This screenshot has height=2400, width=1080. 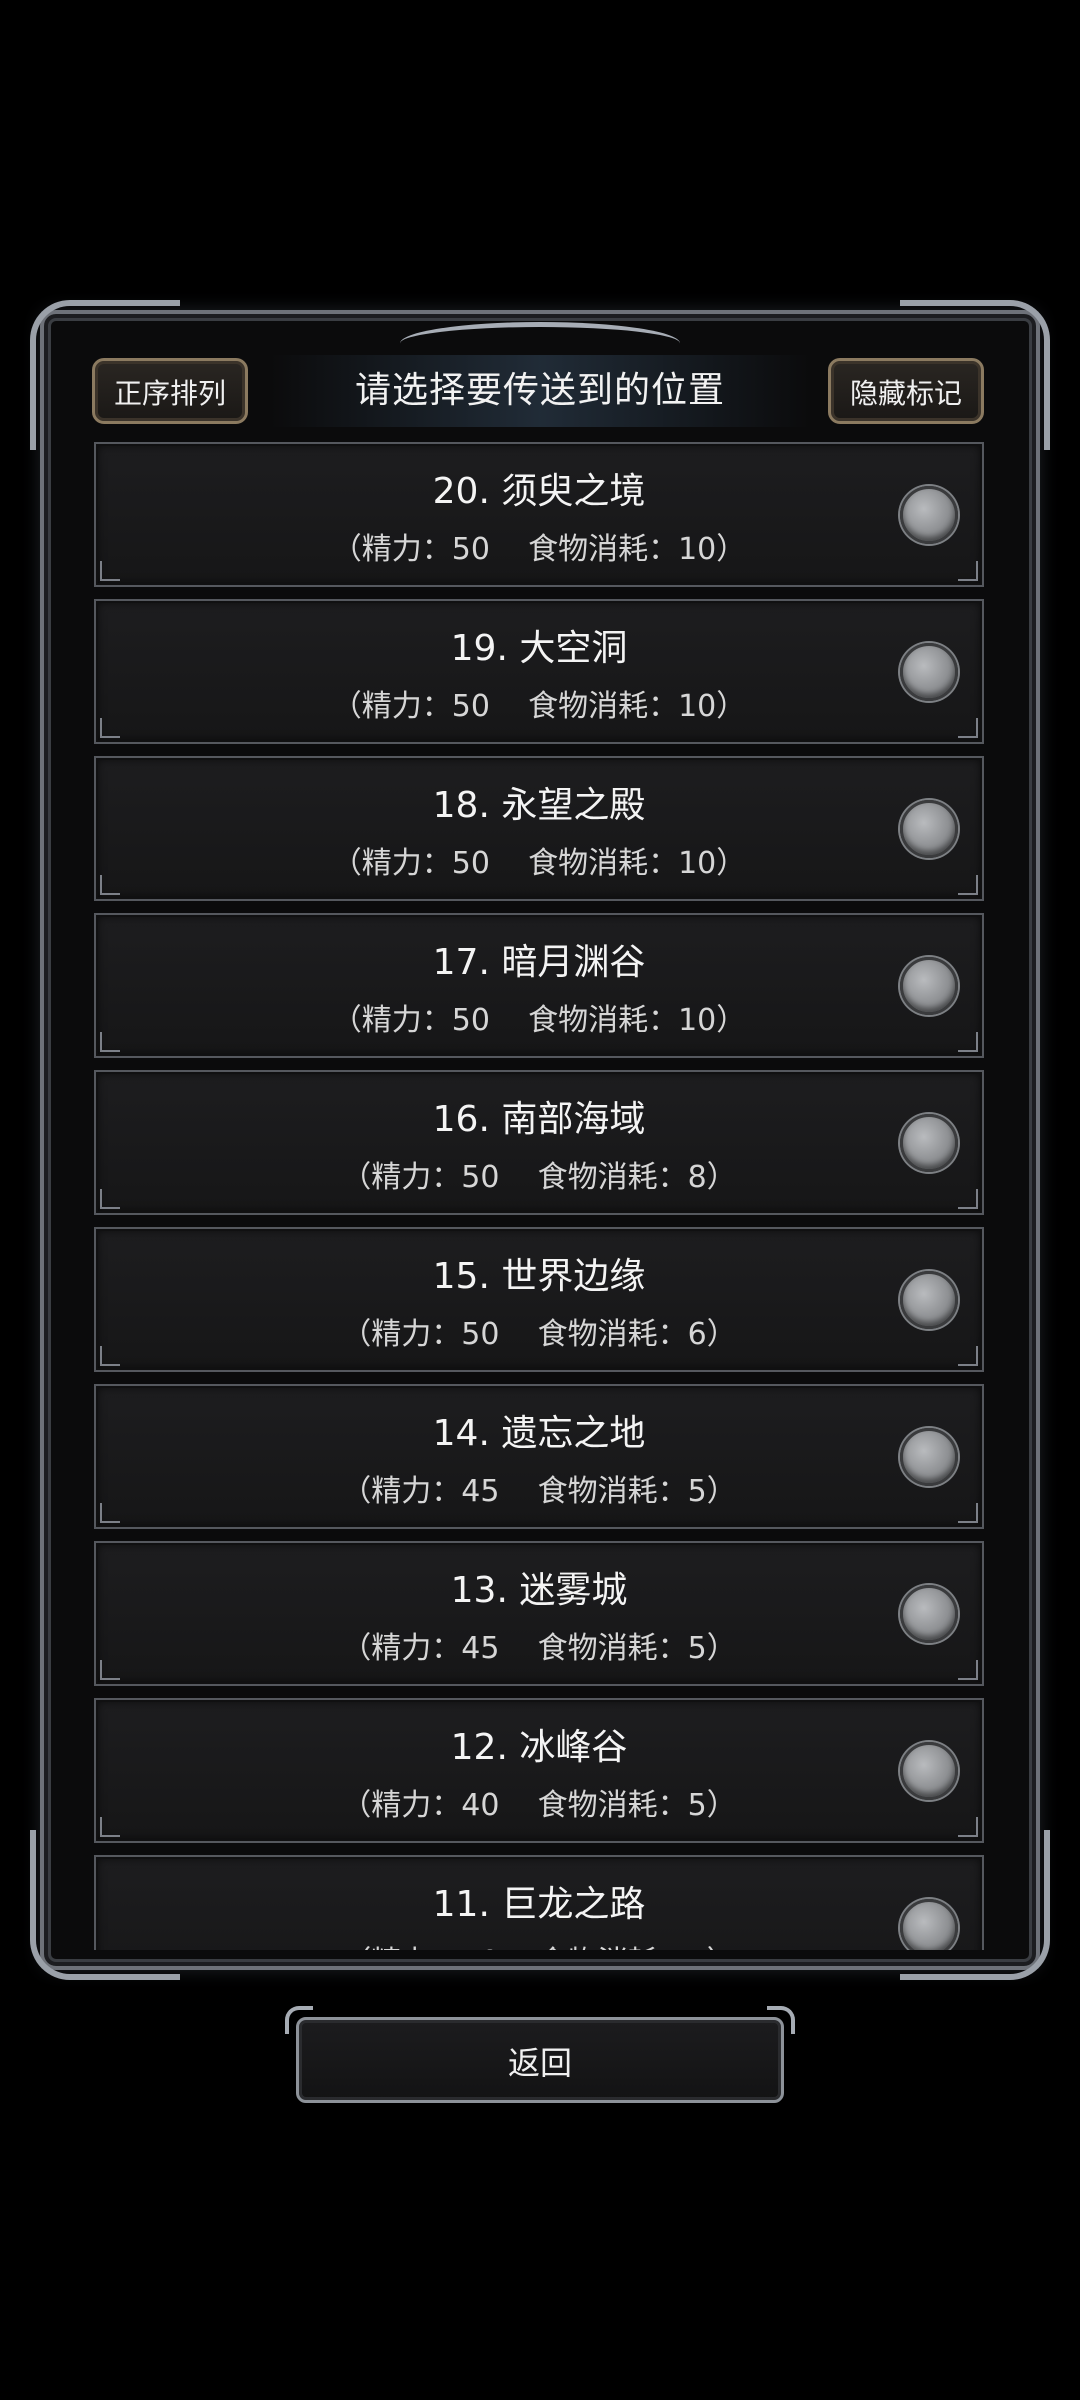 What do you see at coordinates (539, 1299) in the screenshot?
I see `location-row: 15. 世界边缘 （精力：50 食物消耗：6）` at bounding box center [539, 1299].